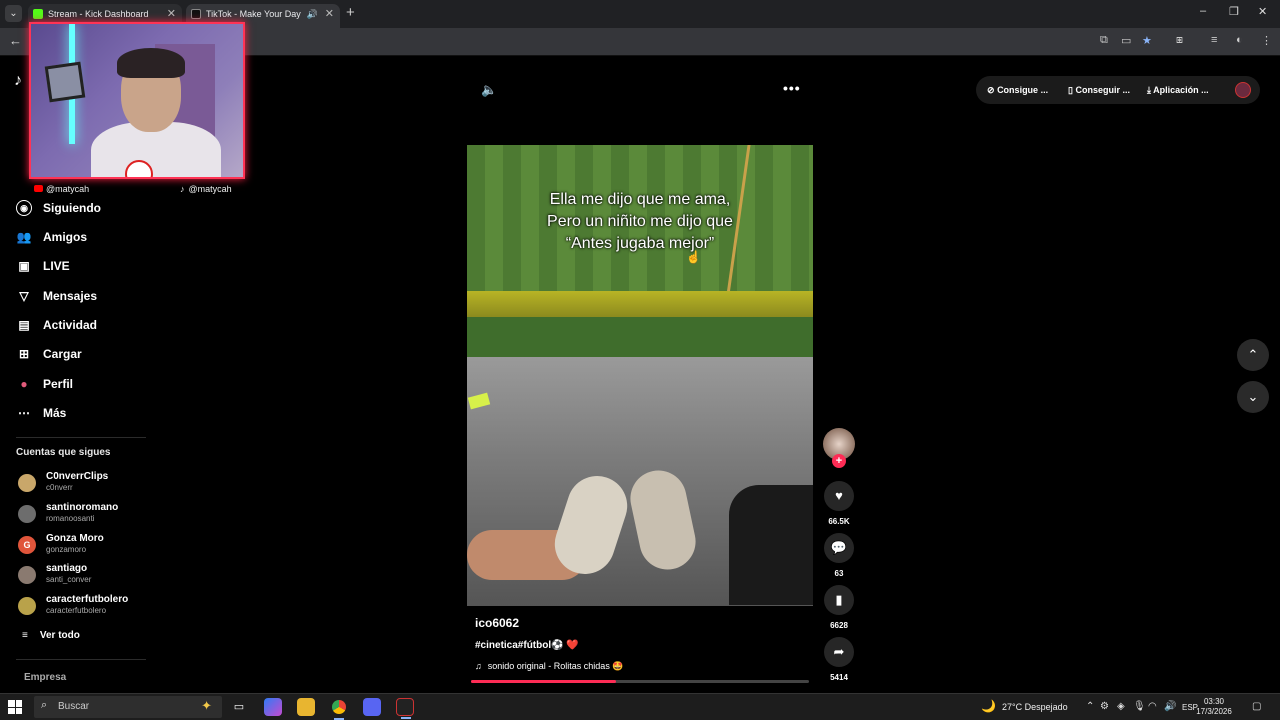  What do you see at coordinates (1126, 40) in the screenshot?
I see `cast-icon: ▭` at bounding box center [1126, 40].